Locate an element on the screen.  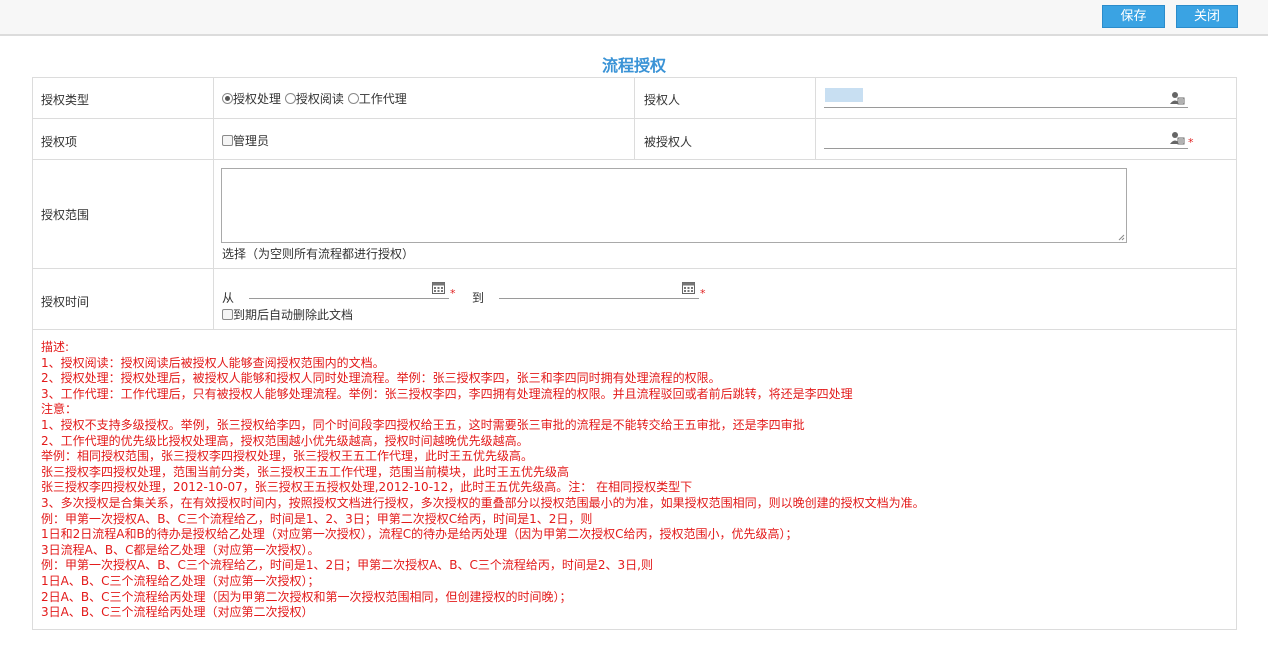
toolbar: 保存 关闭 is located at coordinates (634, 18).